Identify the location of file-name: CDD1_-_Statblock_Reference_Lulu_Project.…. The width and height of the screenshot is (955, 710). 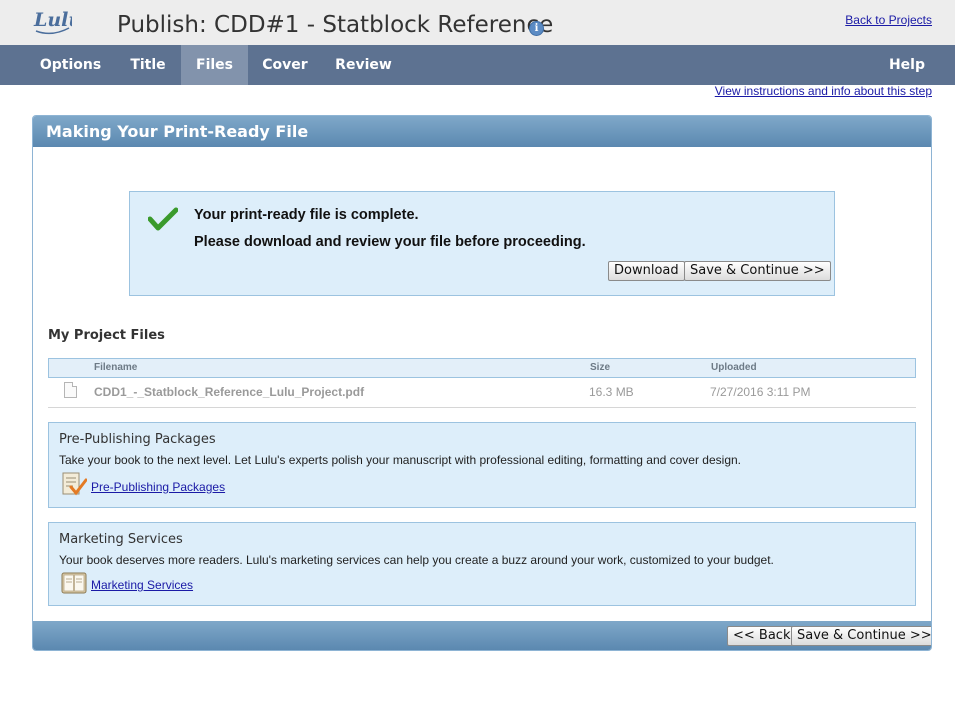
(229, 392).